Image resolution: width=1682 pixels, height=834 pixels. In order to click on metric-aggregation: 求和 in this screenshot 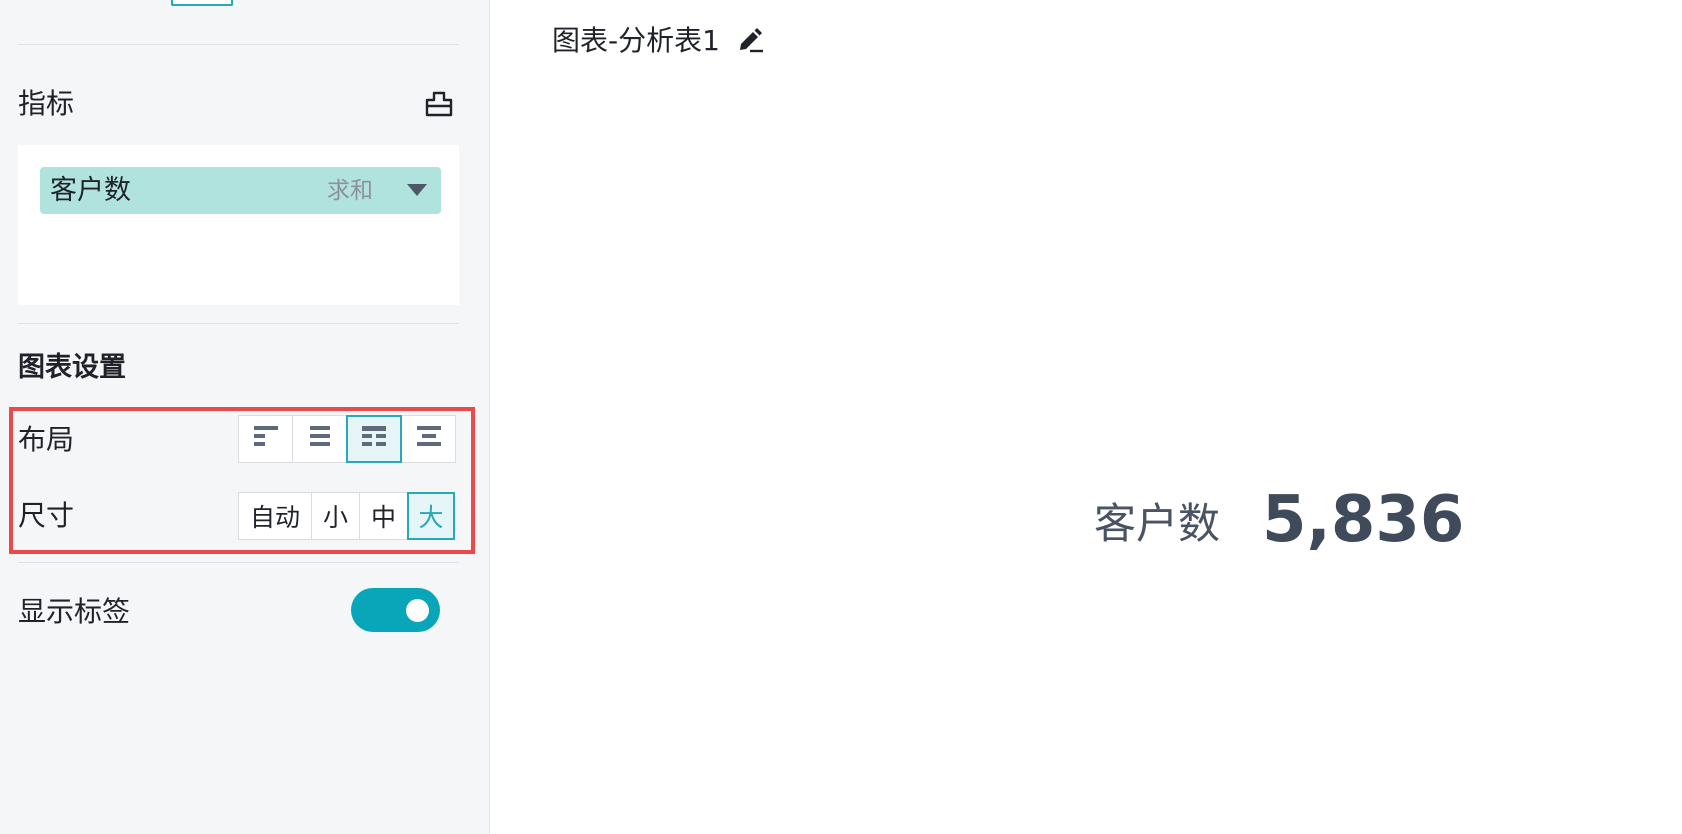, I will do `click(350, 191)`.